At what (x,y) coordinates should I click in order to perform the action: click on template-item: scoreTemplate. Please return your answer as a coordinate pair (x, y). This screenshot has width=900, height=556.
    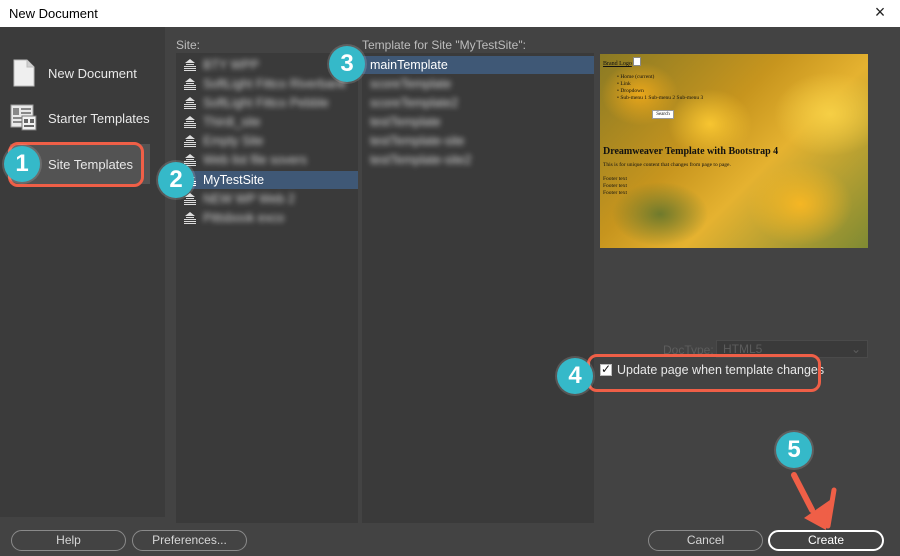
    Looking at the image, I should click on (478, 84).